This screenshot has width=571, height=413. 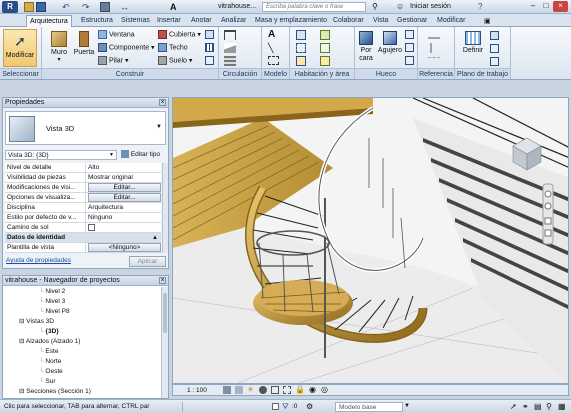 I want to click on area-tag-icon, so click(x=325, y=61).